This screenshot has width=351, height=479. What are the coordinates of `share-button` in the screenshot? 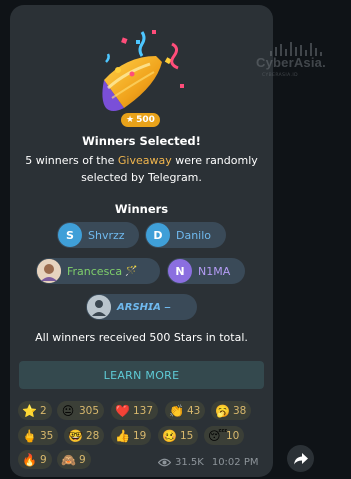 It's located at (300, 458).